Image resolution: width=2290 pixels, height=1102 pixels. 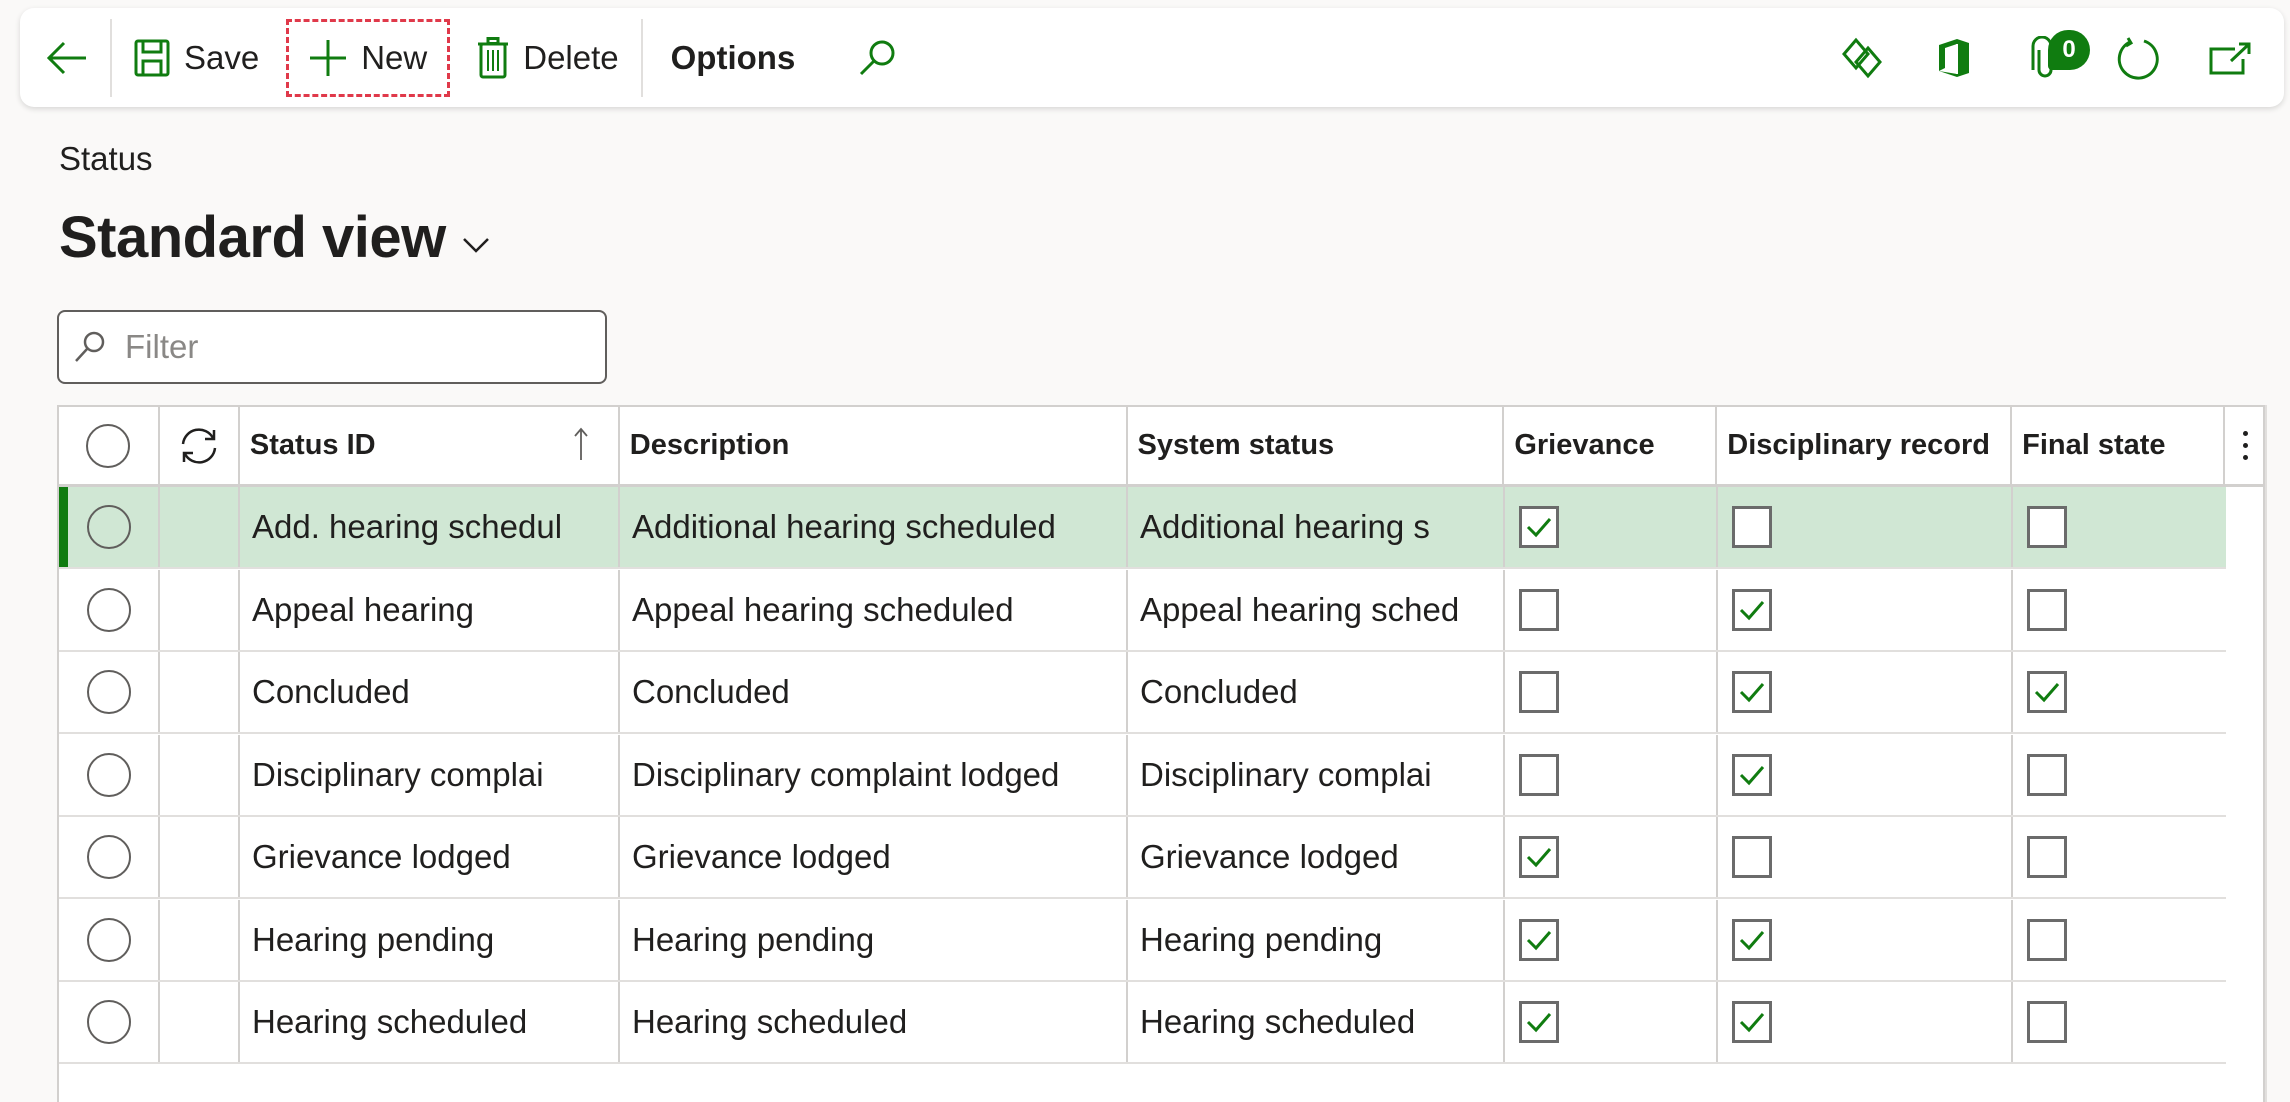 I want to click on status-id-cell: Hearing pending, so click(x=430, y=939).